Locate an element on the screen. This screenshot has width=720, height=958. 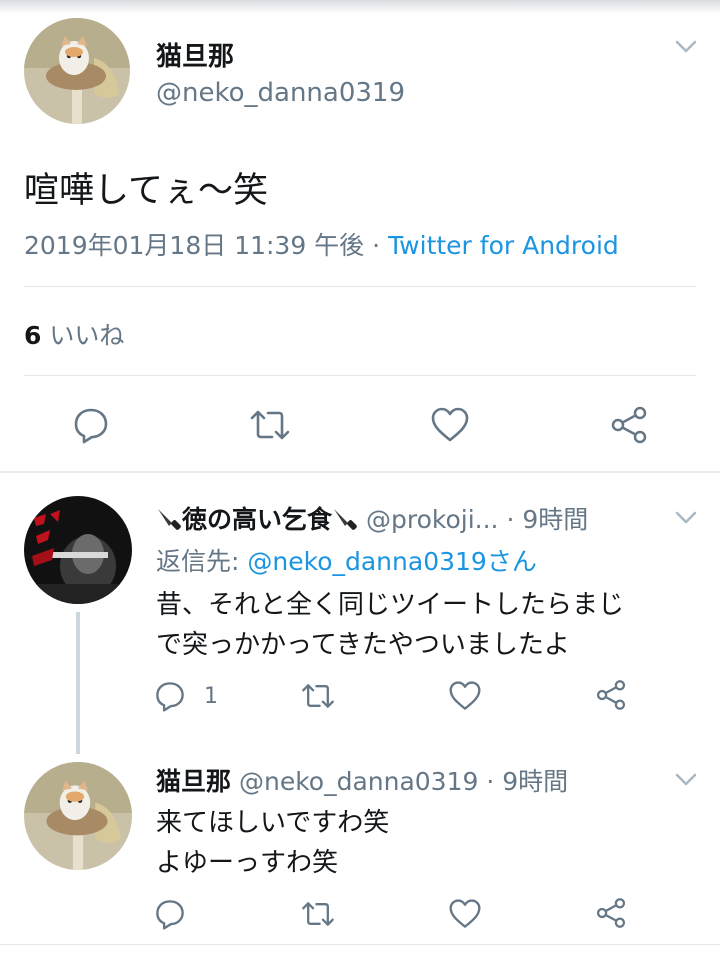
reply-count: 1 is located at coordinates (211, 696).